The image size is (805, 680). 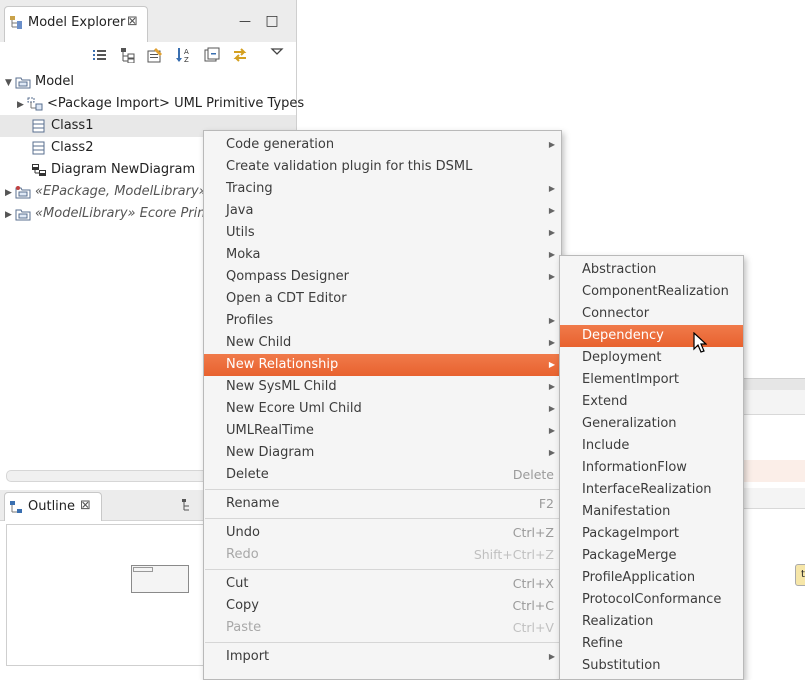 I want to click on shortcut-label: Ctrl+X, so click(x=533, y=583).